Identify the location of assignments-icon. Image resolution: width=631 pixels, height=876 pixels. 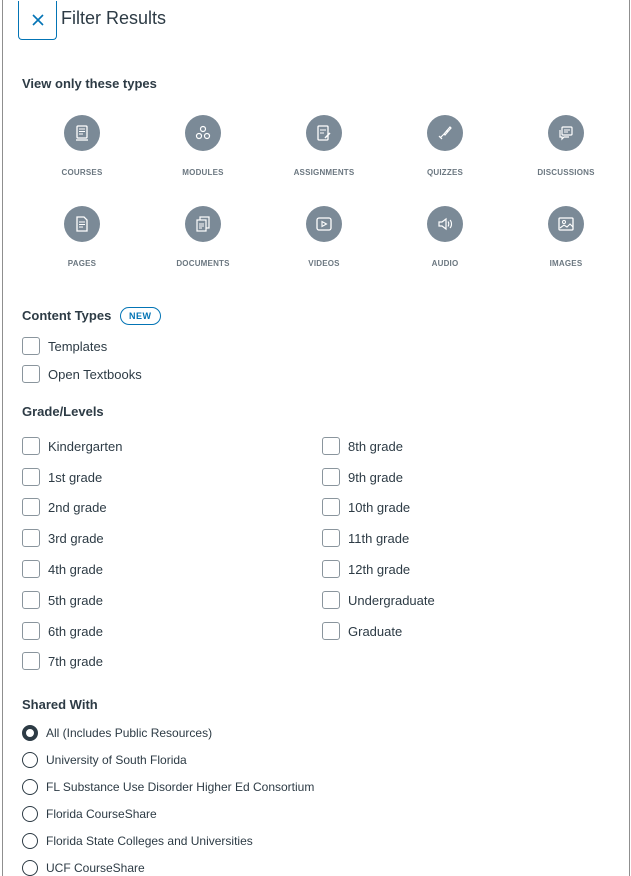
(324, 133).